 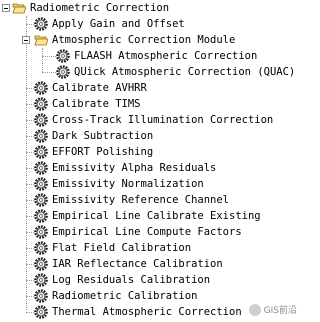 I want to click on tree-item-emissivity-normalization: Emissivity Normalization, so click(x=119, y=184).